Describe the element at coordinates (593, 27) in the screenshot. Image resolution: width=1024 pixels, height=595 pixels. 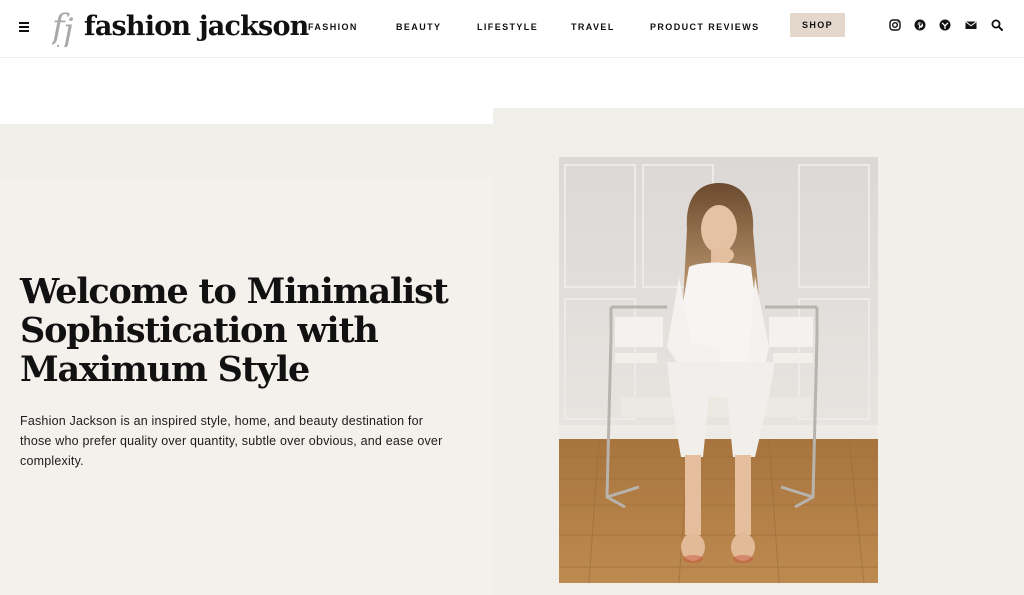
I see `nav-travel: TRAVEL` at that location.